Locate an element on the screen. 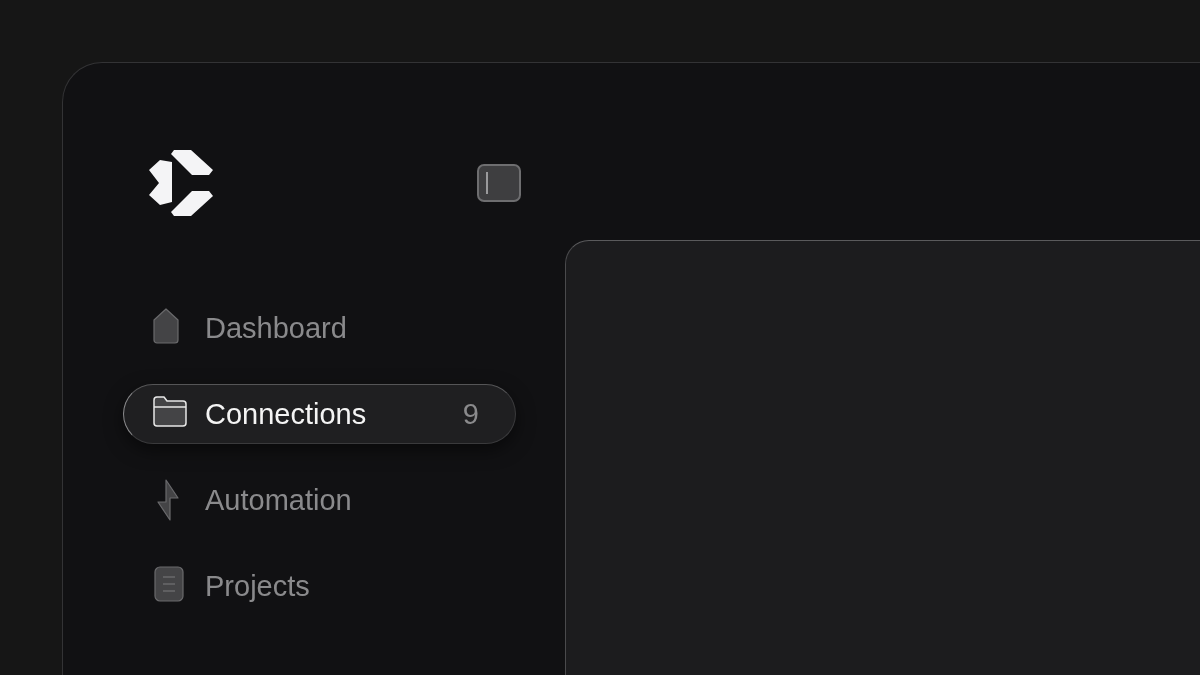  sidebar-toggle-button is located at coordinates (499, 183).